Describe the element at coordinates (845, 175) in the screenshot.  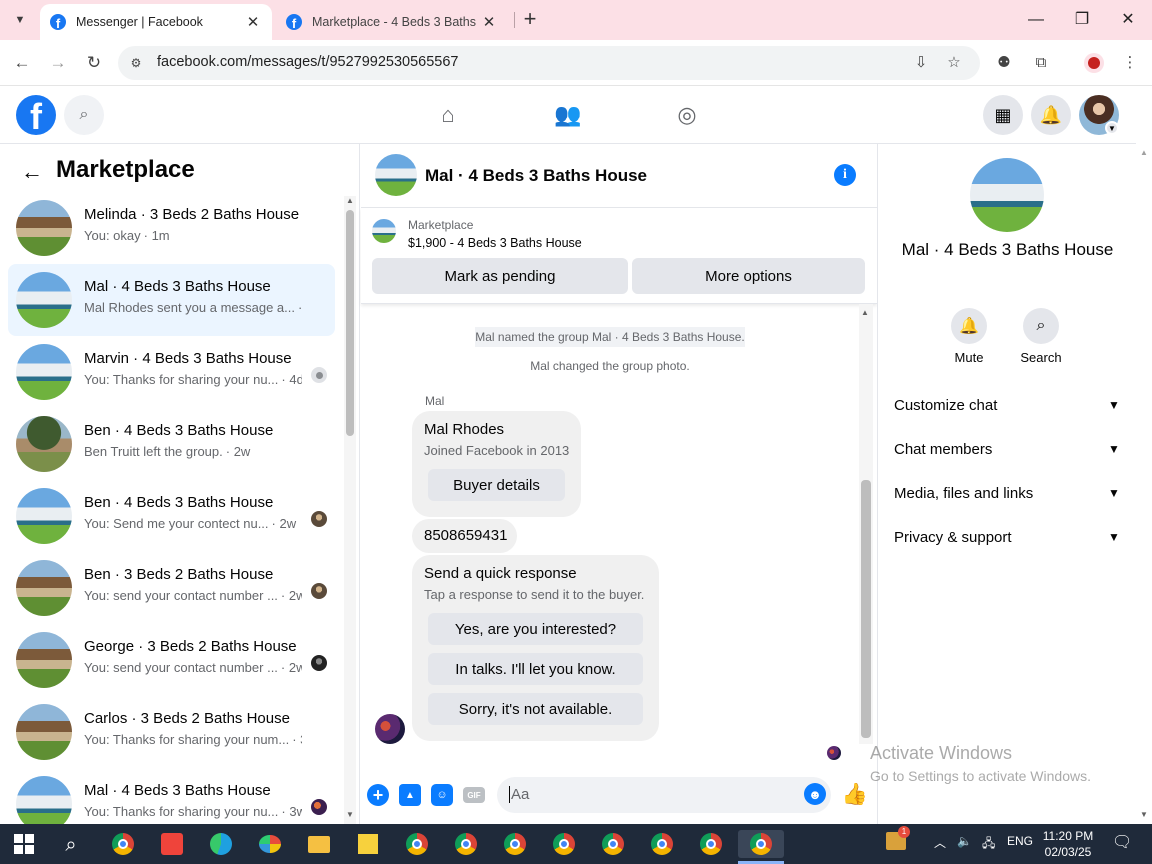
I see `info-icon: i` at that location.